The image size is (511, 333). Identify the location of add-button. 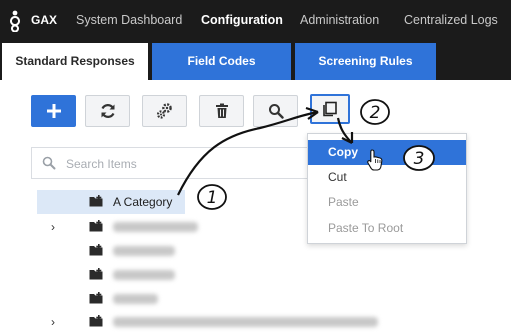
(53, 111).